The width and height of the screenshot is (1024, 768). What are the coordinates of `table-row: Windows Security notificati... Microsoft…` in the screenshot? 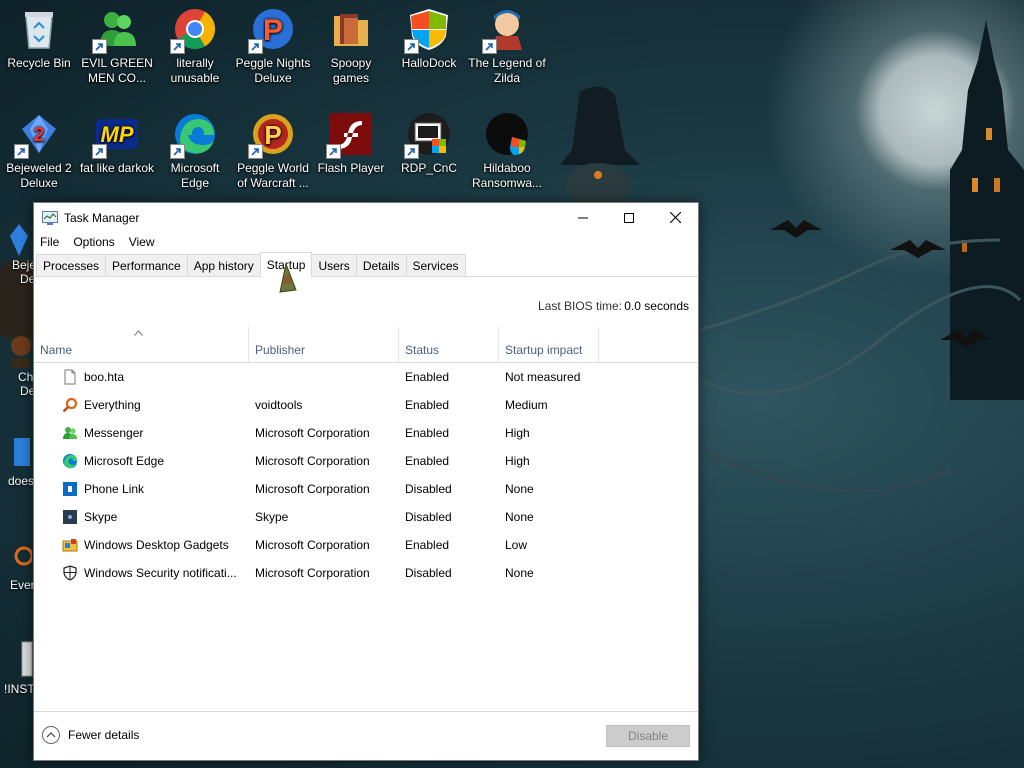 It's located at (366, 573).